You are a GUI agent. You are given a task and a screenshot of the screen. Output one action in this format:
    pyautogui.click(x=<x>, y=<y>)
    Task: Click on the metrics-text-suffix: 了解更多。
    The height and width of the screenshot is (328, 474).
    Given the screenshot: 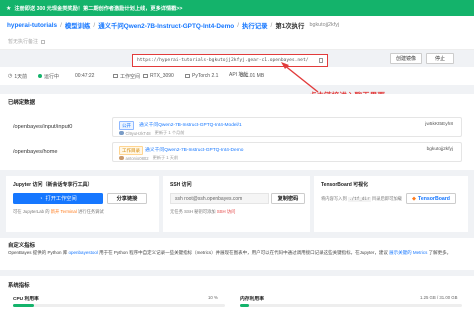 What is the action you would take?
    pyautogui.click(x=440, y=252)
    